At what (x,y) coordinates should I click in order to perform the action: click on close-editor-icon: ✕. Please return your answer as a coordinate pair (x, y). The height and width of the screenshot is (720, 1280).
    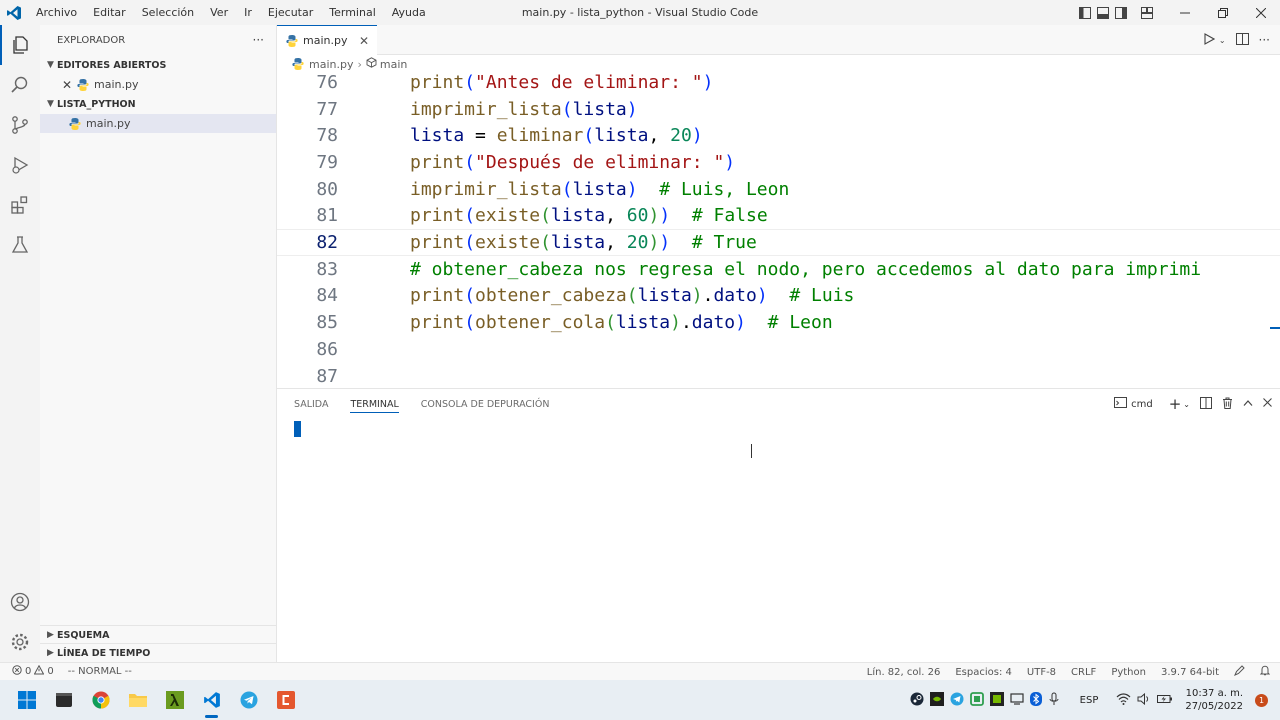
    Looking at the image, I should click on (69, 85).